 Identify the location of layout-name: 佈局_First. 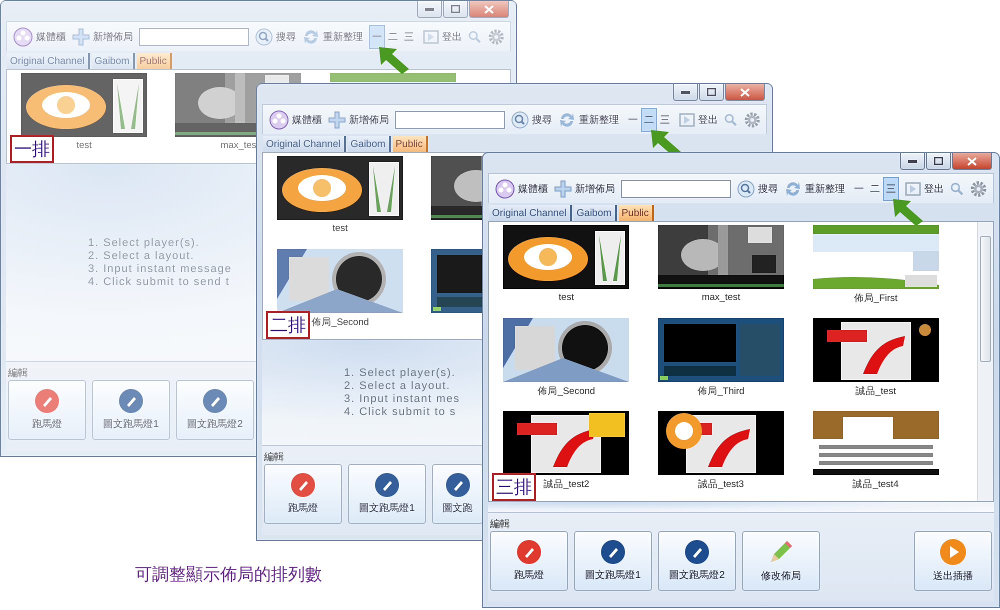
(876, 298).